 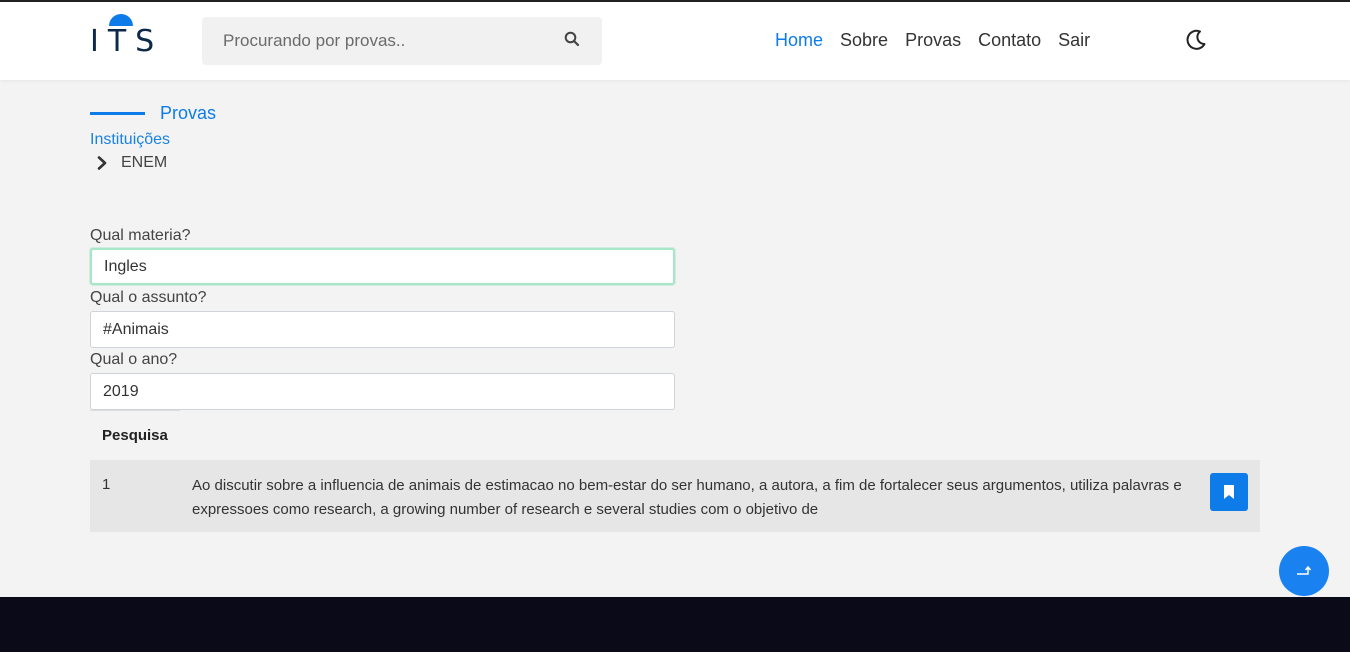 What do you see at coordinates (675, 41) in the screenshot?
I see `navbar: ITS Home Sobre Provas Contato Sair` at bounding box center [675, 41].